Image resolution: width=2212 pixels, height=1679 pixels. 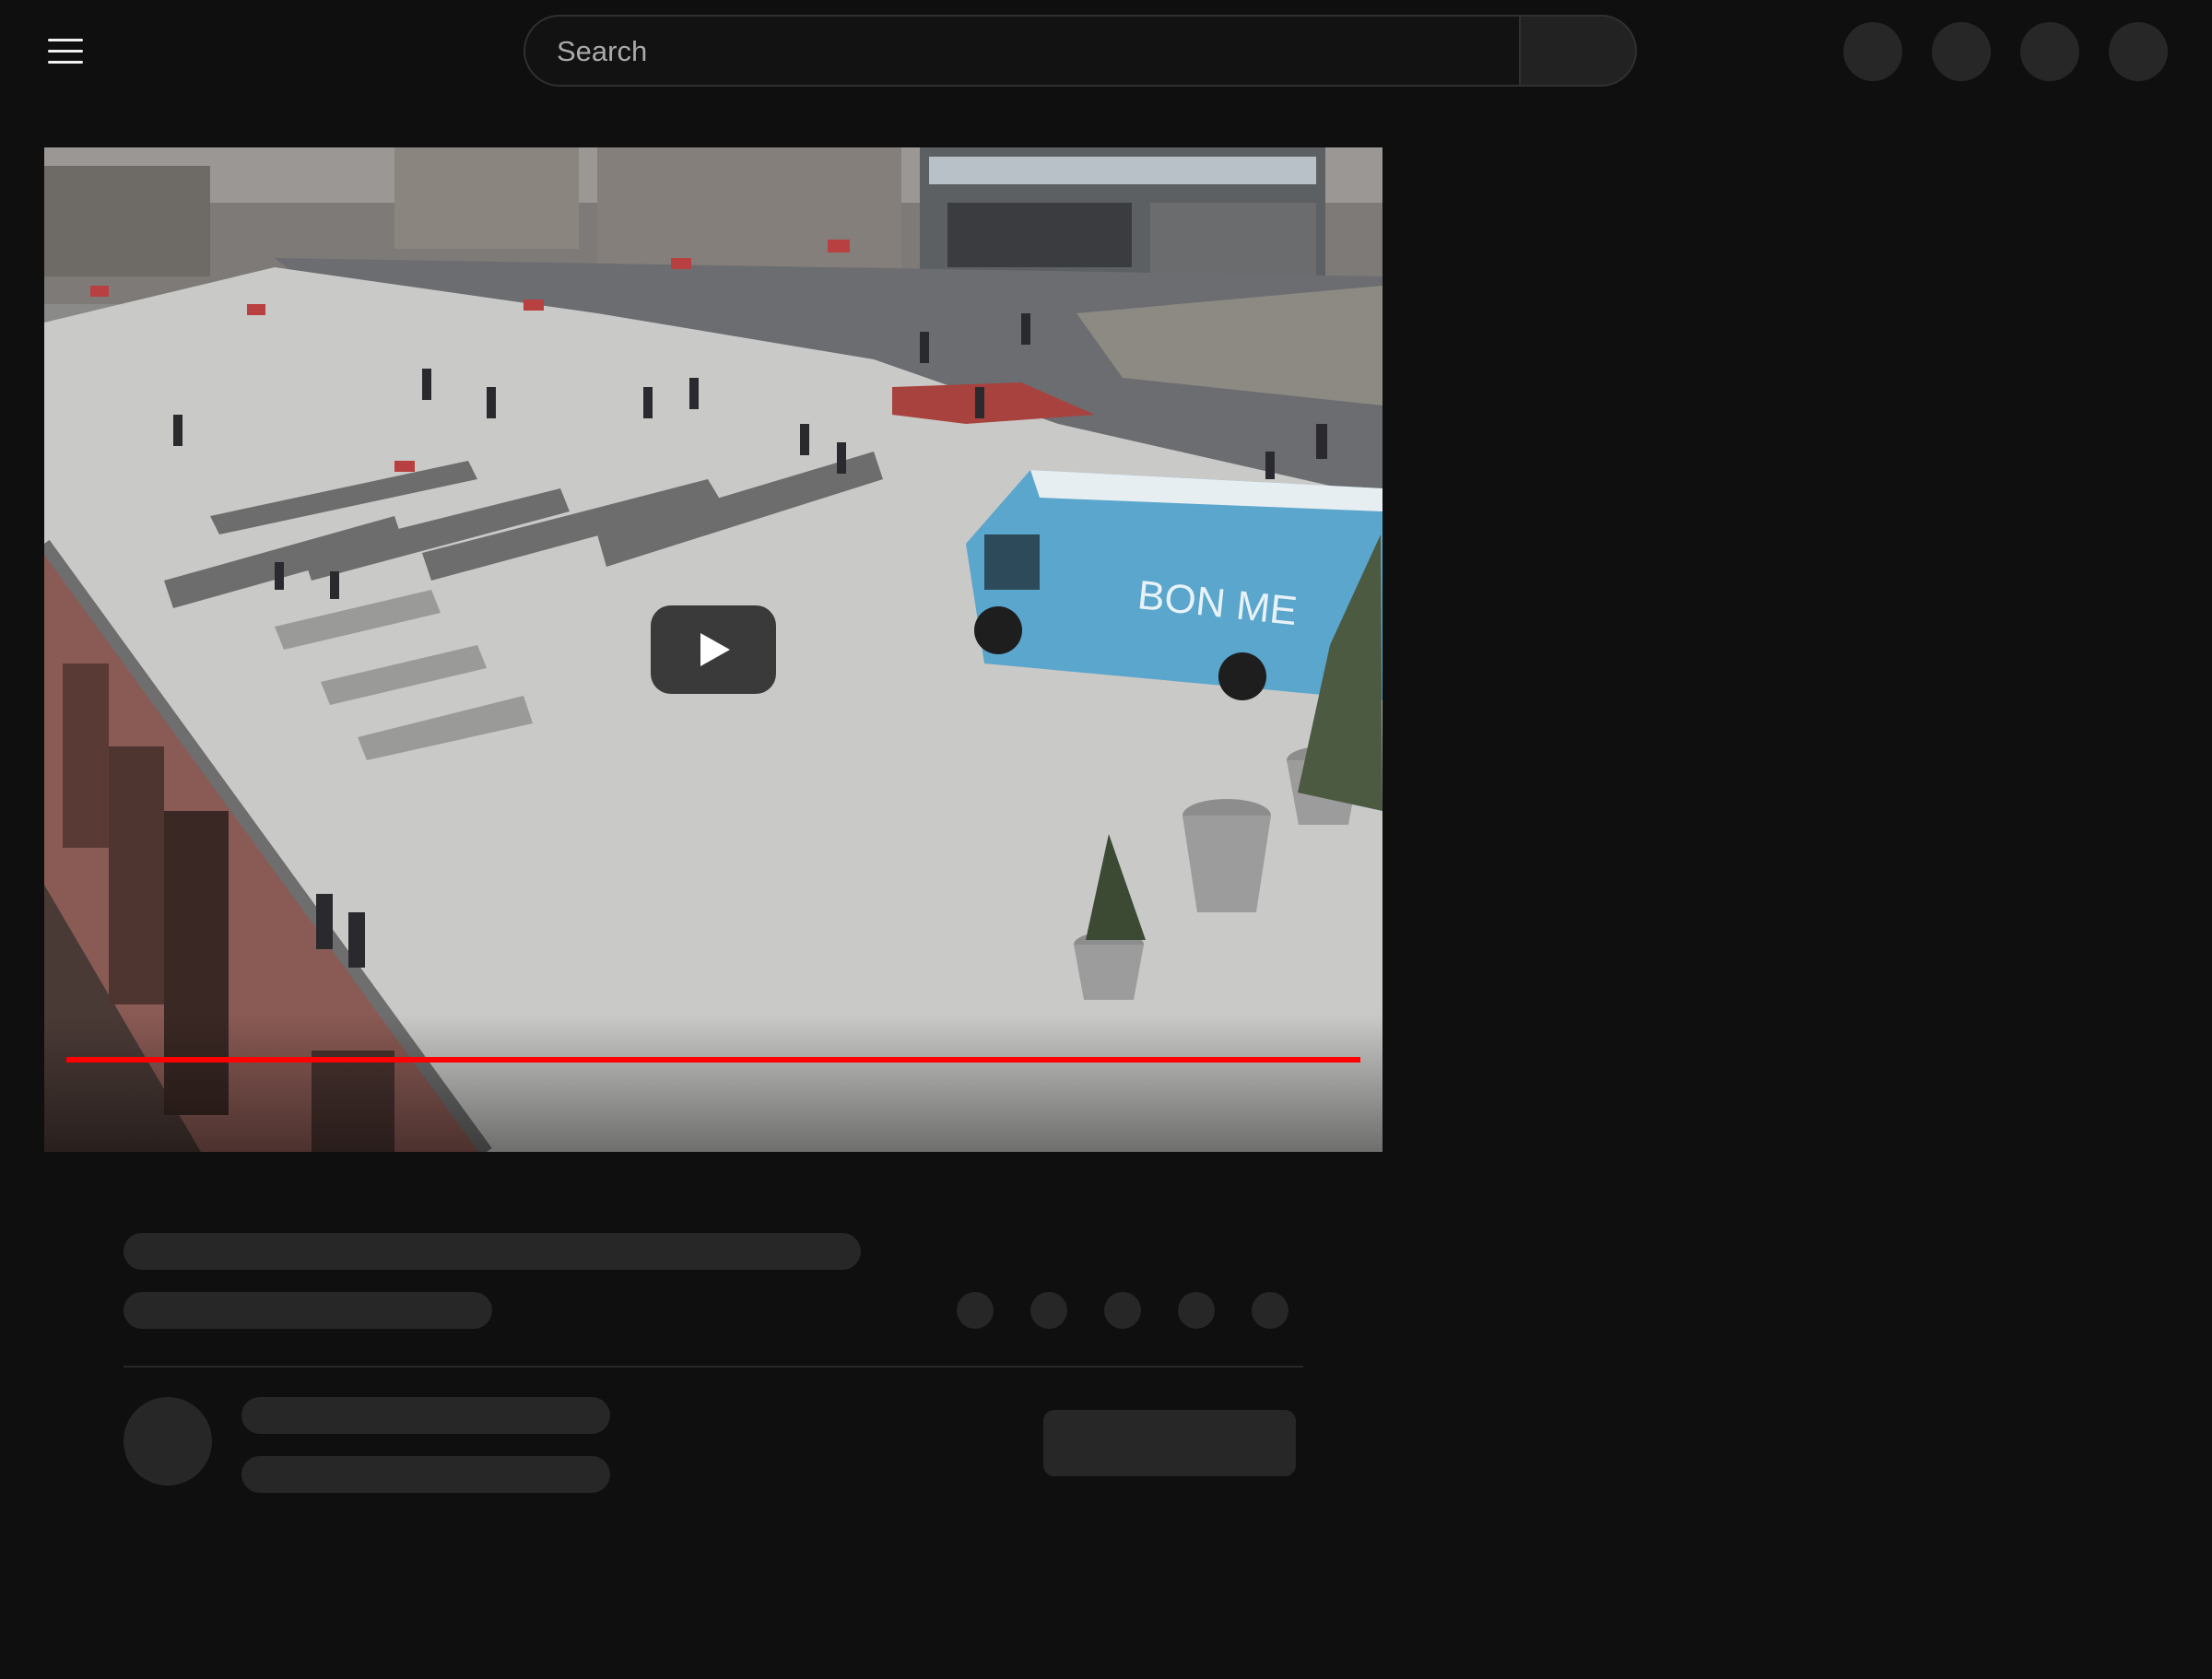 What do you see at coordinates (2138, 51) in the screenshot?
I see `avatar` at bounding box center [2138, 51].